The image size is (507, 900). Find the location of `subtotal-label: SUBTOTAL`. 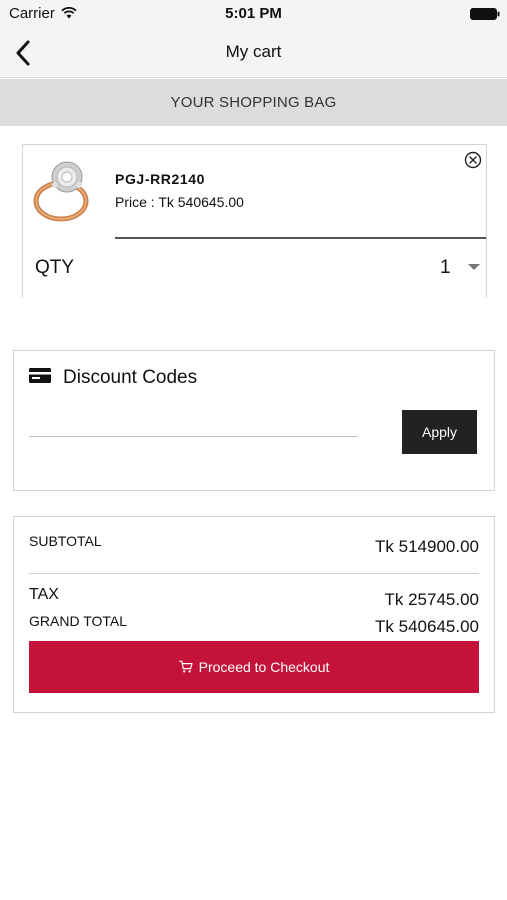

subtotal-label: SUBTOTAL is located at coordinates (65, 541).